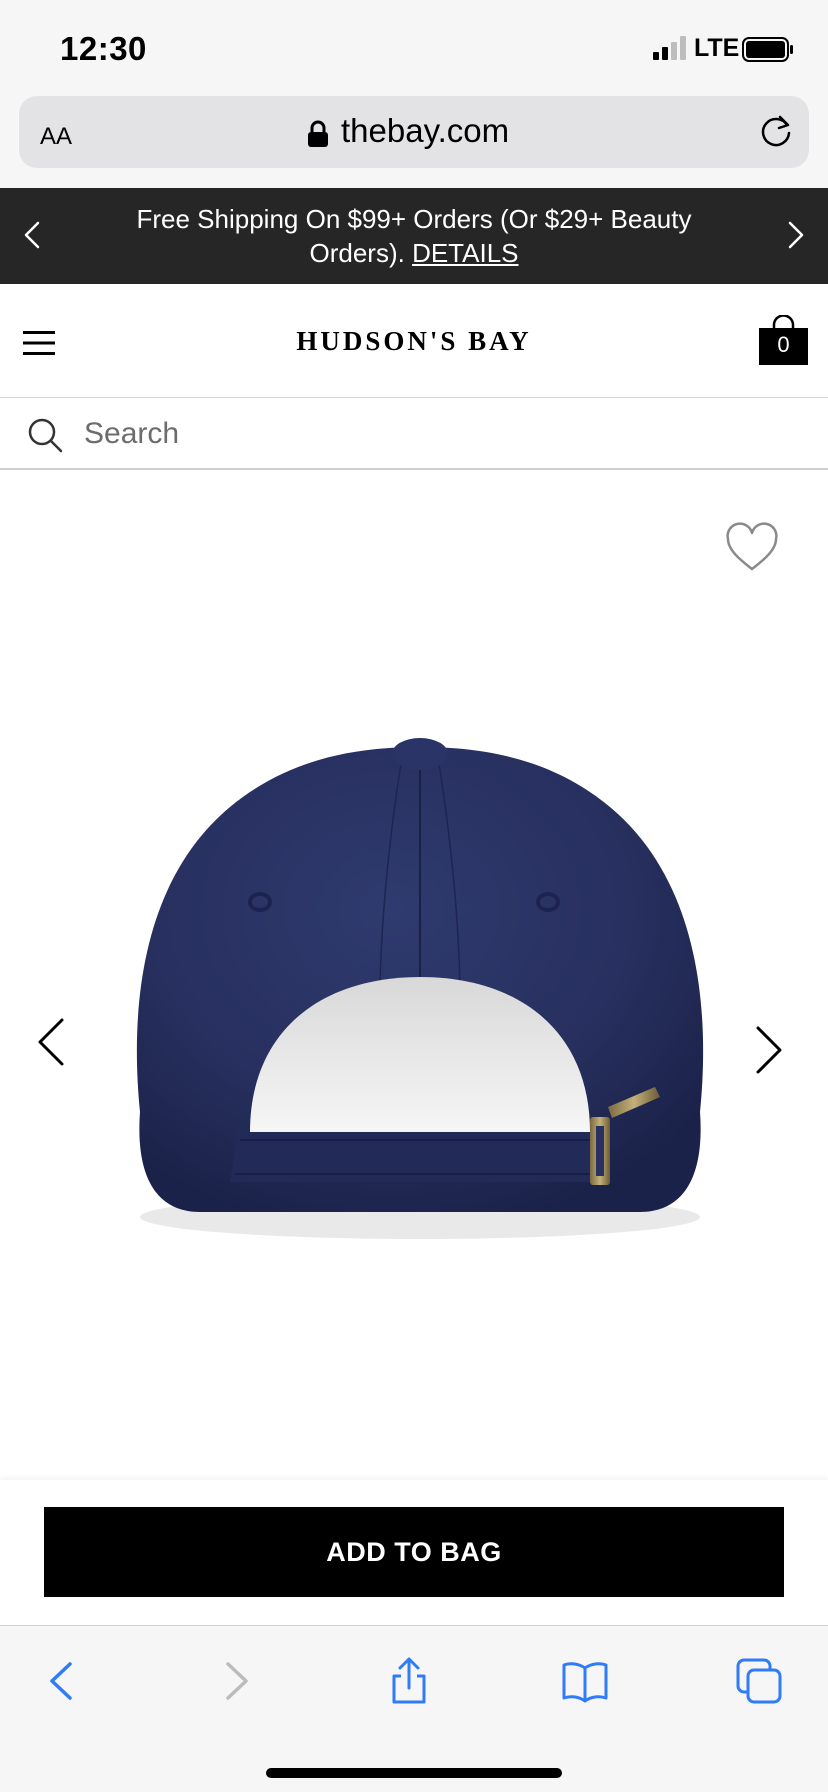 Image resolution: width=828 pixels, height=1792 pixels. What do you see at coordinates (45, 435) in the screenshot?
I see `search-icon` at bounding box center [45, 435].